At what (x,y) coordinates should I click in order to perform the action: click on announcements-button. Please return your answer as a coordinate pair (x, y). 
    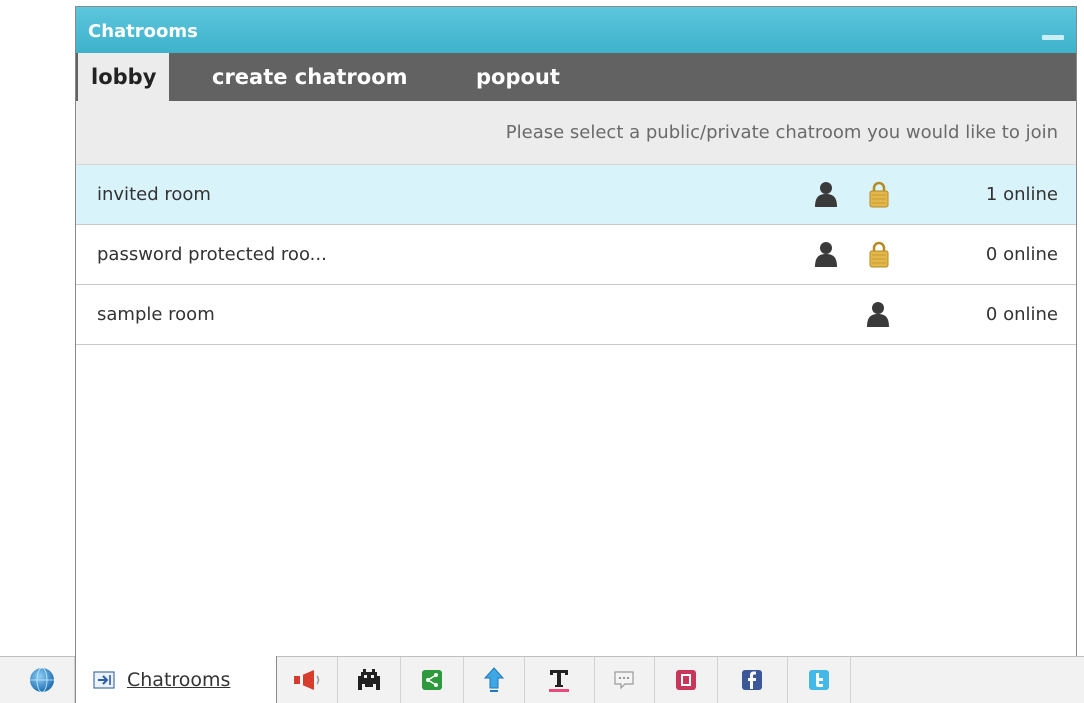
    Looking at the image, I should click on (307, 680).